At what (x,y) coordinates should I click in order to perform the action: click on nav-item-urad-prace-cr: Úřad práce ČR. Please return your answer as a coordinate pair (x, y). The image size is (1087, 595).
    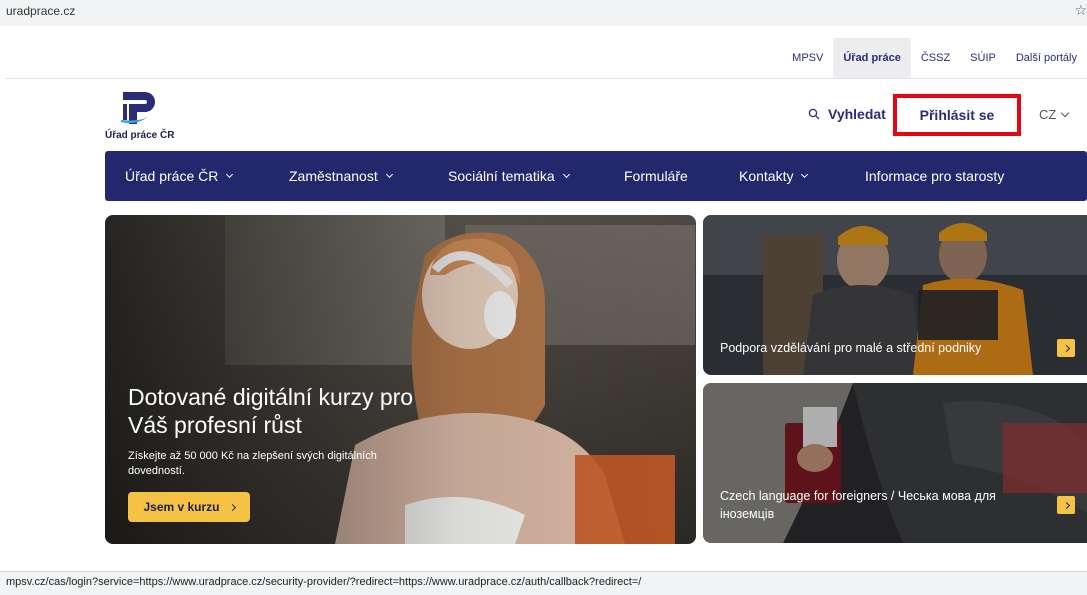
    Looking at the image, I should click on (179, 176).